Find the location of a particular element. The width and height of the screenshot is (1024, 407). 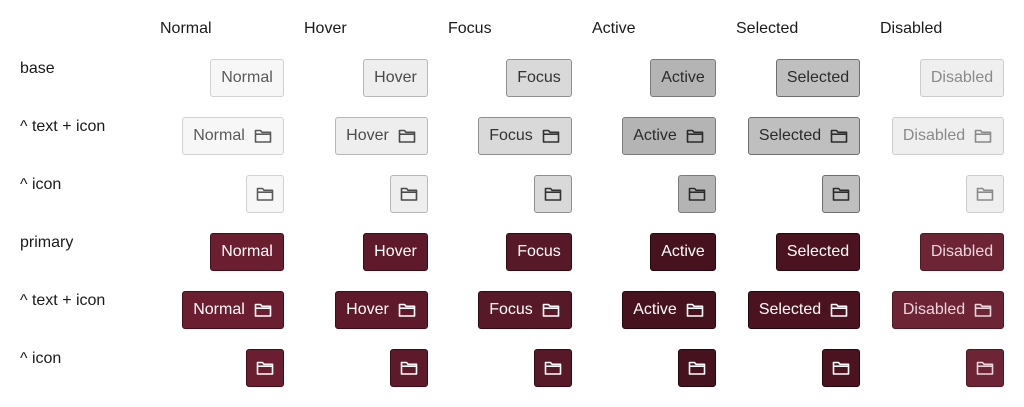

column-header-focus: Focus is located at coordinates (470, 28).